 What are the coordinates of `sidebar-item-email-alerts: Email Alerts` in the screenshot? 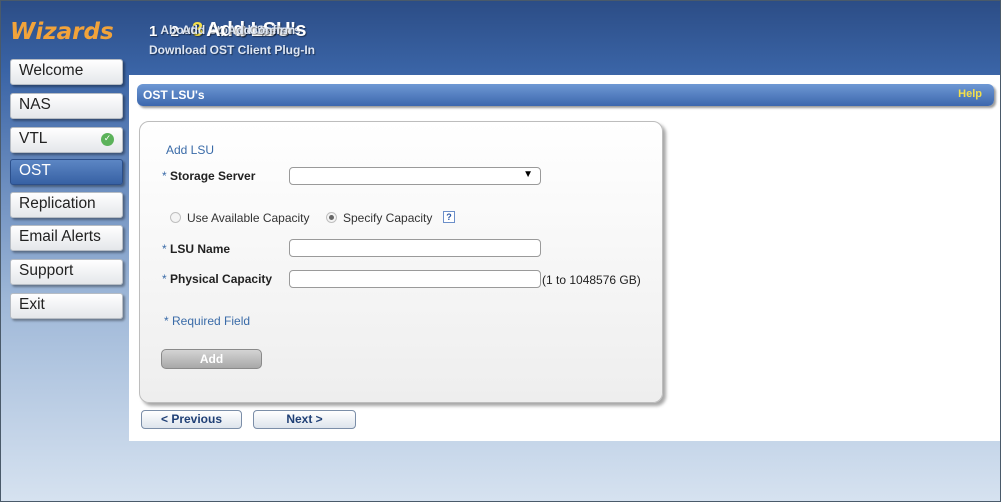 It's located at (66, 238).